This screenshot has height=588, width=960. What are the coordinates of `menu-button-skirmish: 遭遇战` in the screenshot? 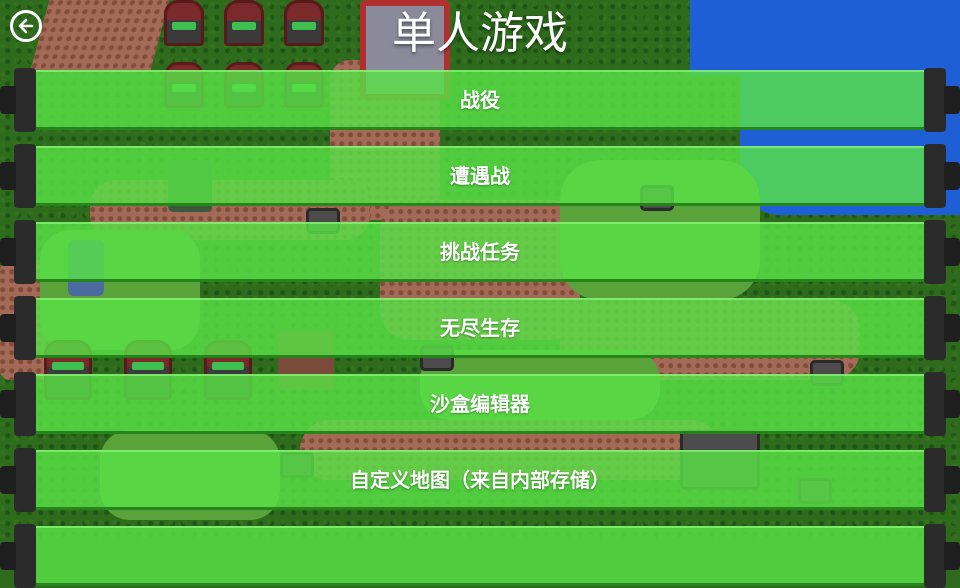 It's located at (480, 176).